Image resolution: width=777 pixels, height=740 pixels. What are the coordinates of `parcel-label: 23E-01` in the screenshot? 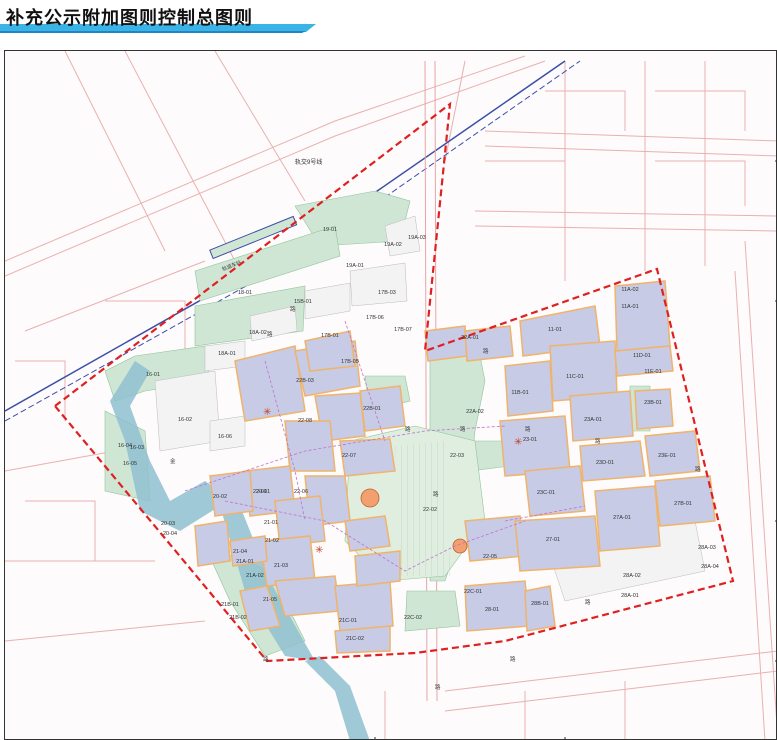 It's located at (667, 456).